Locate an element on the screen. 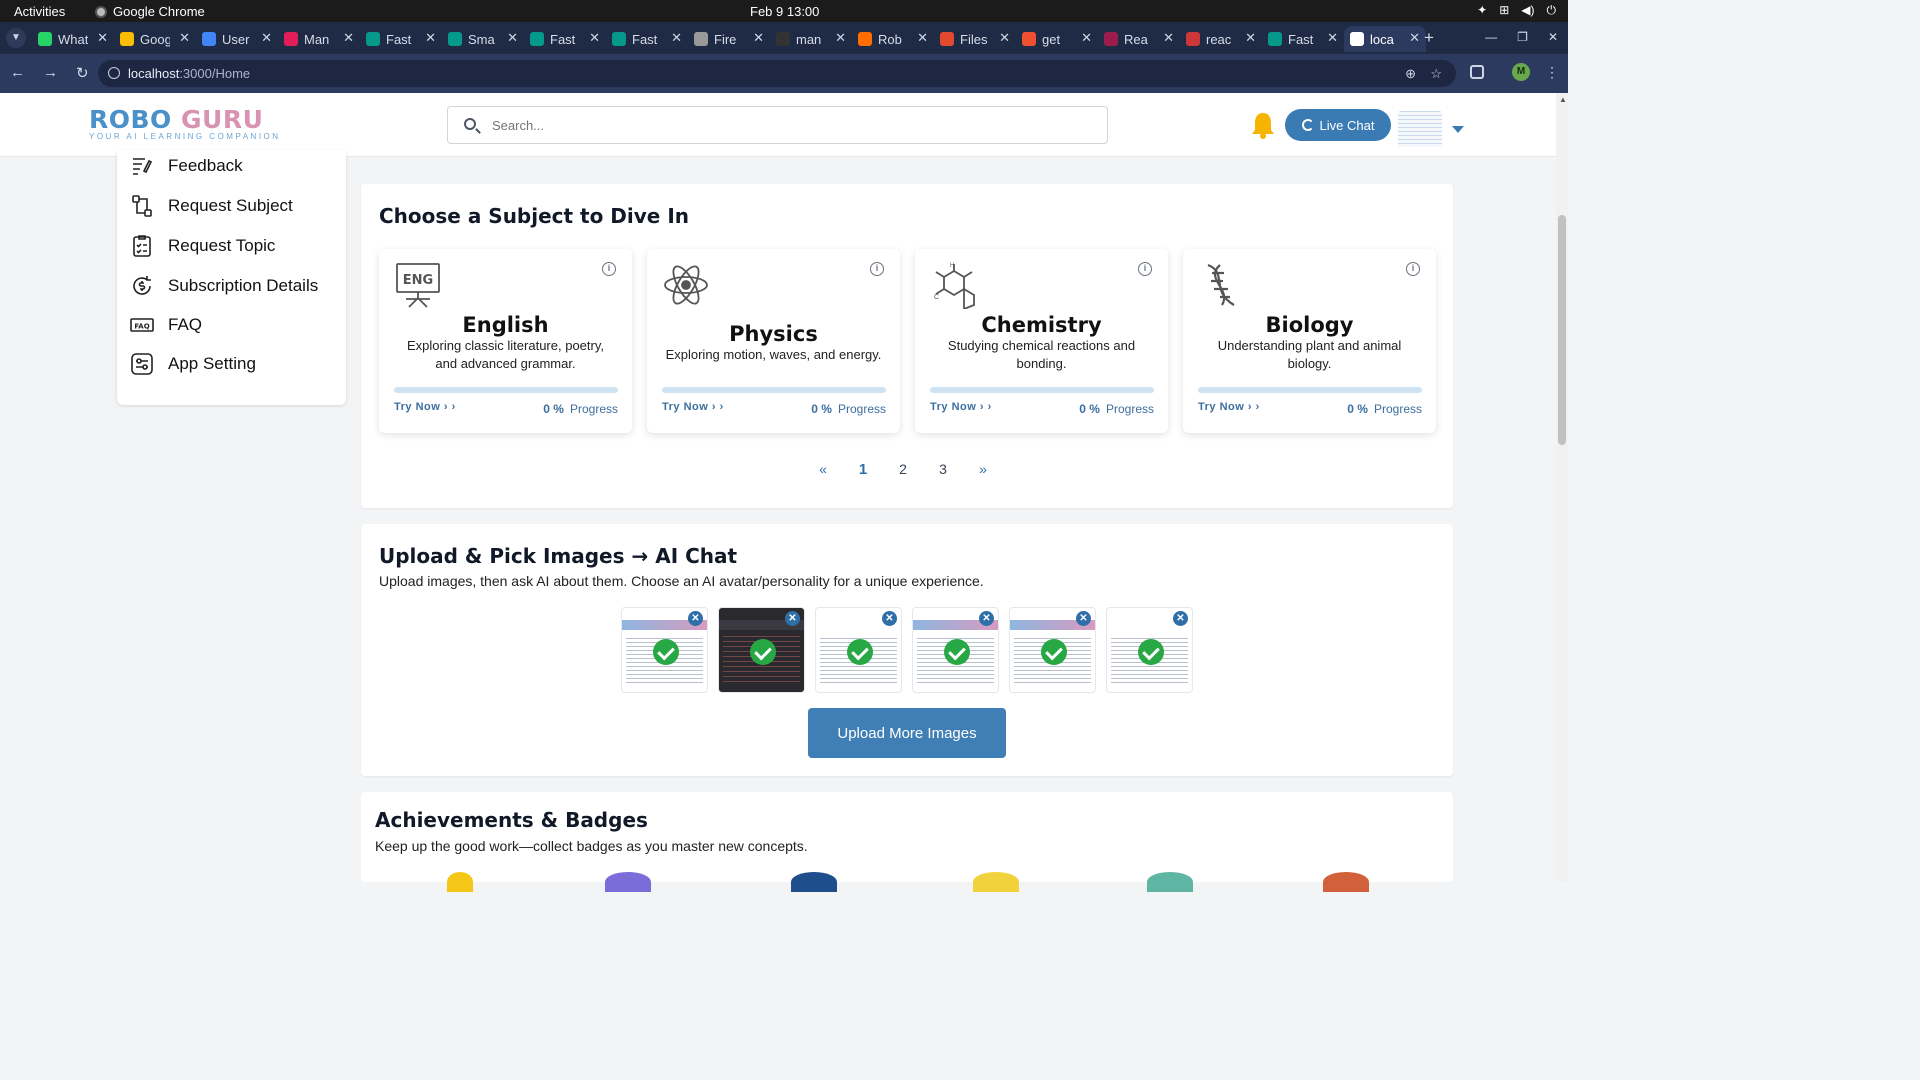 This screenshot has width=1920, height=1080. browser-tab: Sma ✕ is located at coordinates (483, 39).